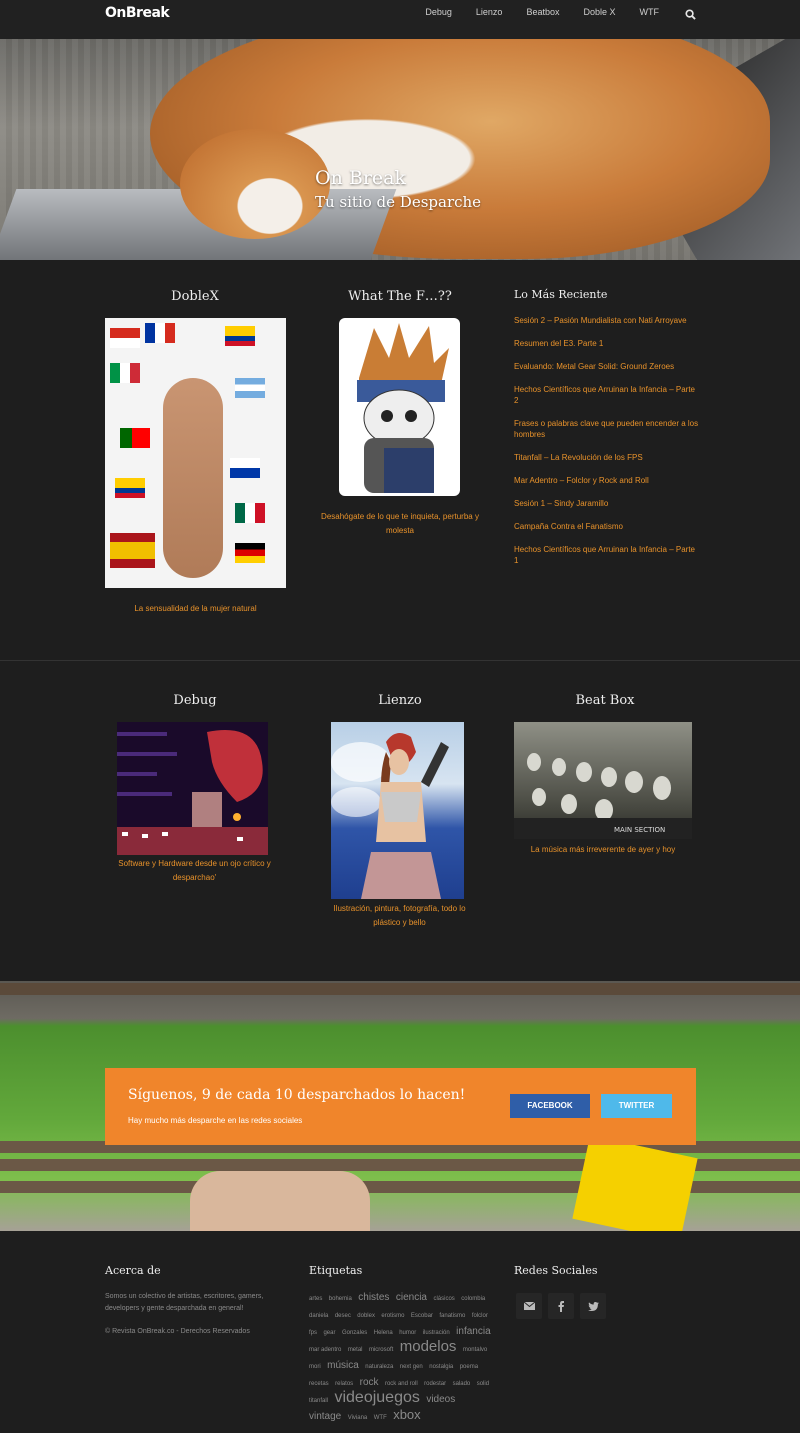 Image resolution: width=800 pixels, height=1433 pixels. I want to click on recent-posts-title: Lo Más Reciente, so click(561, 294).